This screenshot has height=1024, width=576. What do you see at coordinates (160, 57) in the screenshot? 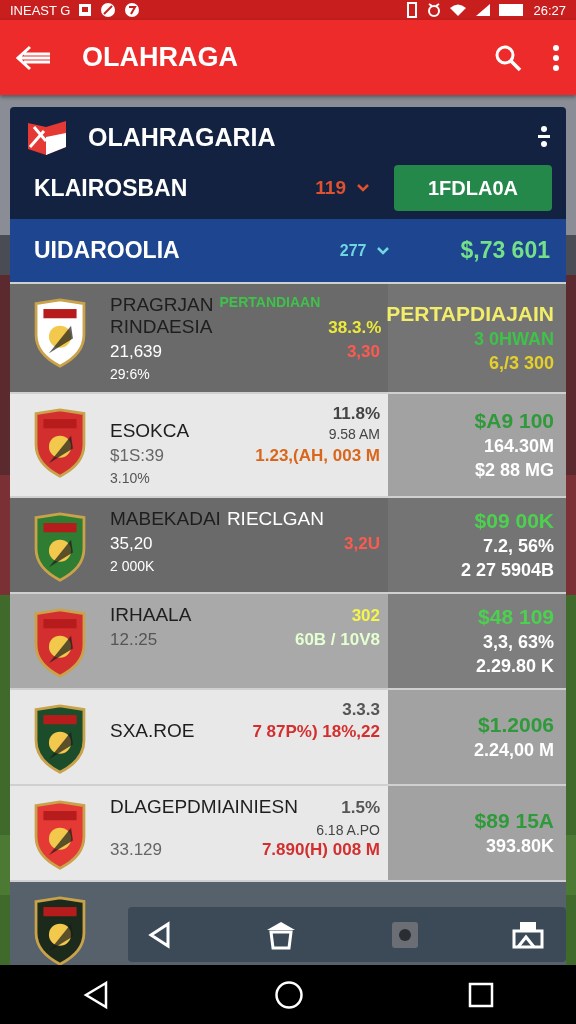
I see `app-title: OLAHRAGA` at bounding box center [160, 57].